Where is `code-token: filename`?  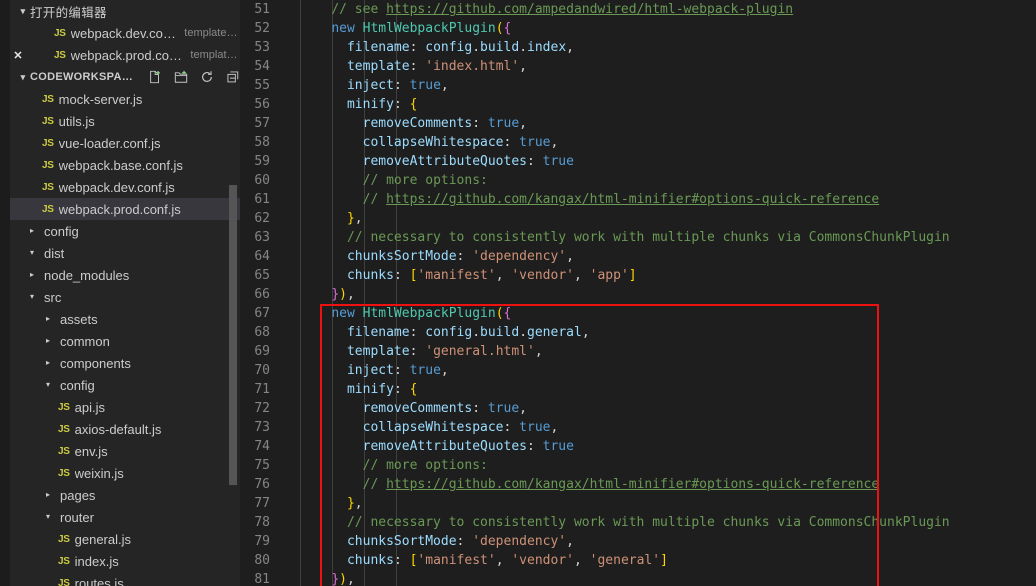 code-token: filename is located at coordinates (378, 47).